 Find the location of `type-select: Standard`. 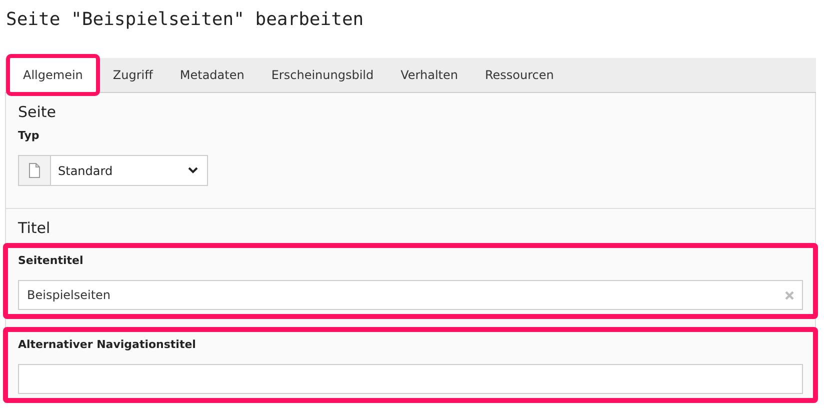

type-select: Standard is located at coordinates (113, 170).